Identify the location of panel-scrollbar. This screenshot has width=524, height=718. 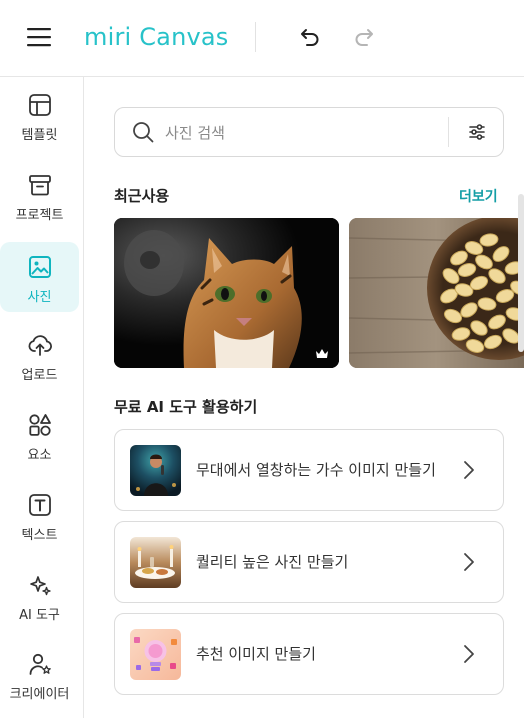
(521, 273).